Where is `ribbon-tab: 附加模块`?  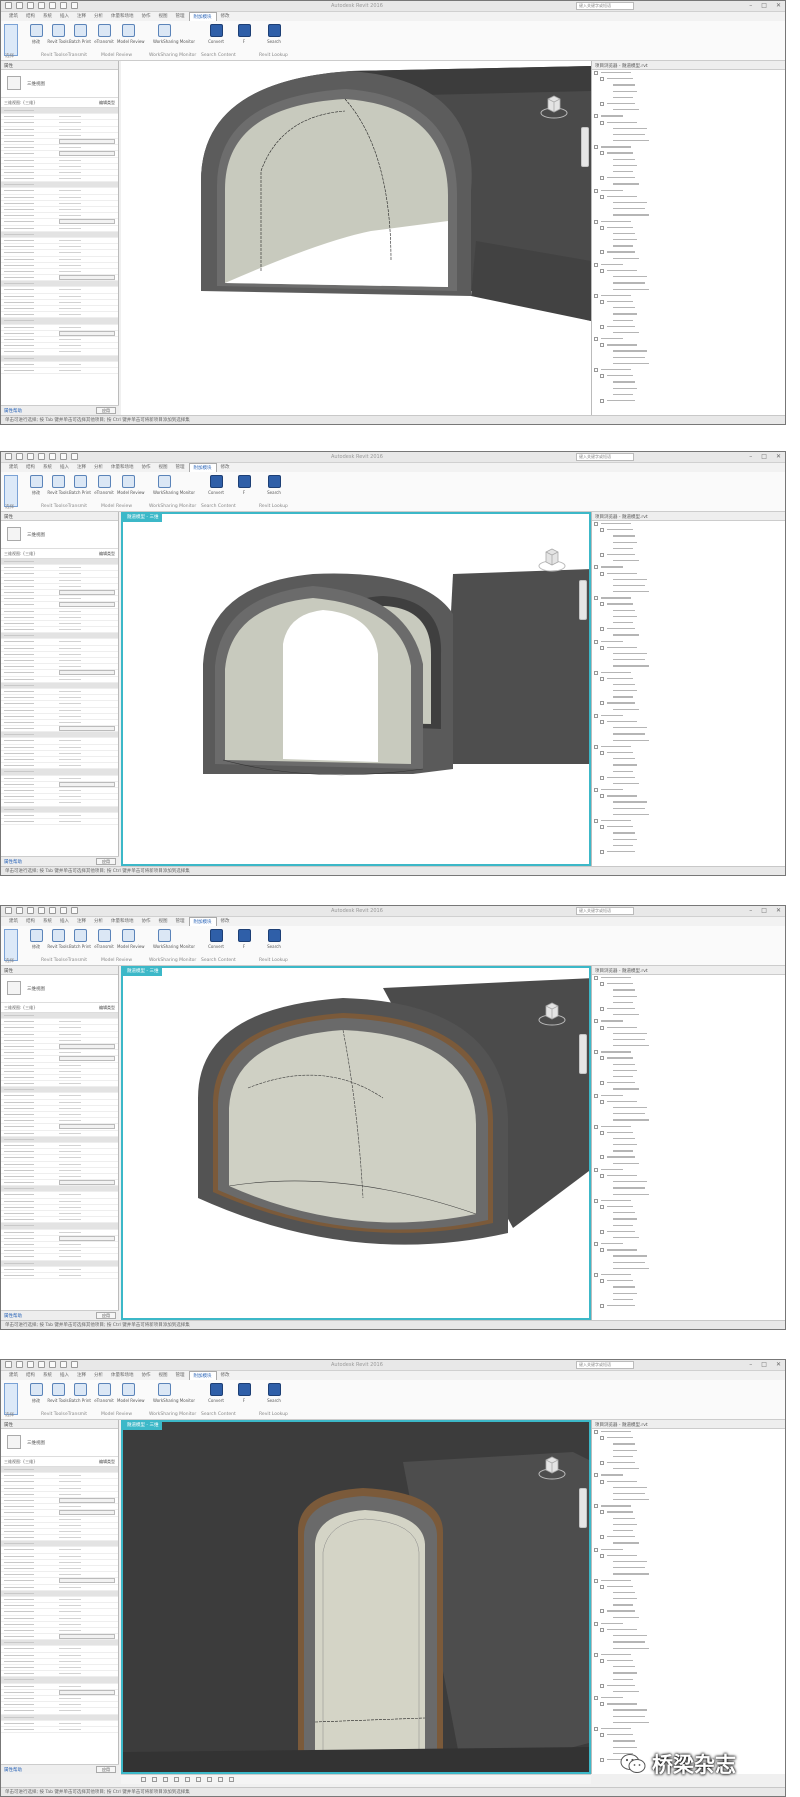
ribbon-tab: 附加模块 is located at coordinates (202, 16).